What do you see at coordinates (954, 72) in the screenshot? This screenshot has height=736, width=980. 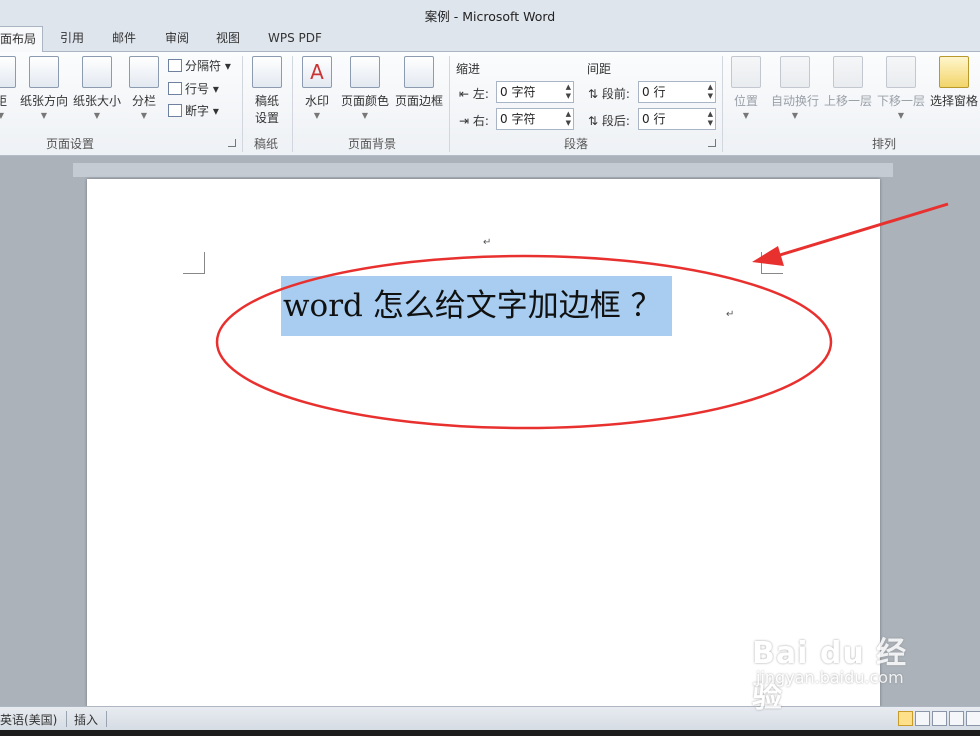 I see `selection-pane-icon` at bounding box center [954, 72].